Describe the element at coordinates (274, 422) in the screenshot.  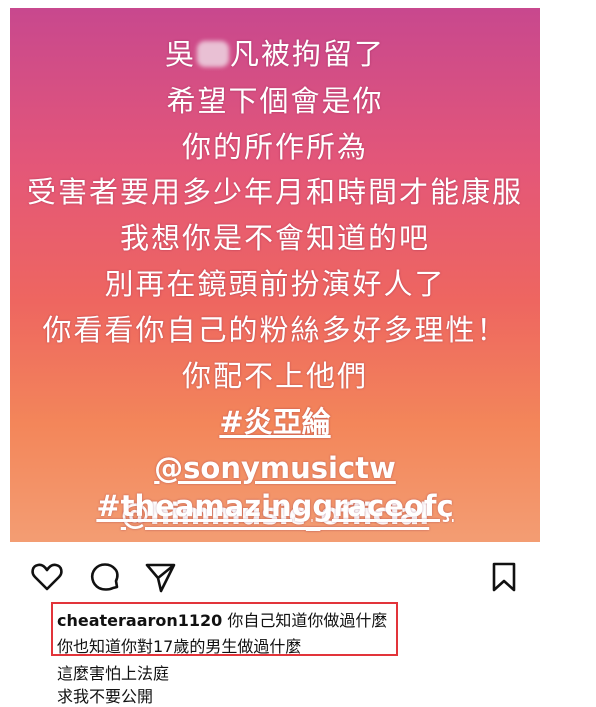
I see `hashtag-1: #炎亞綸` at that location.